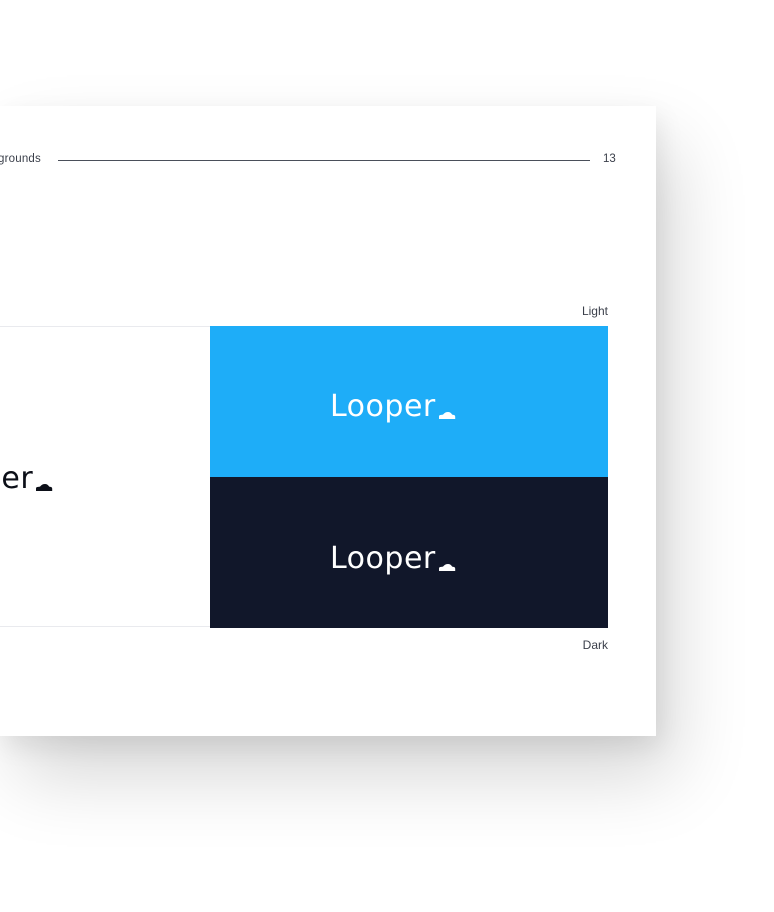  I want to click on header-divider, so click(324, 160).